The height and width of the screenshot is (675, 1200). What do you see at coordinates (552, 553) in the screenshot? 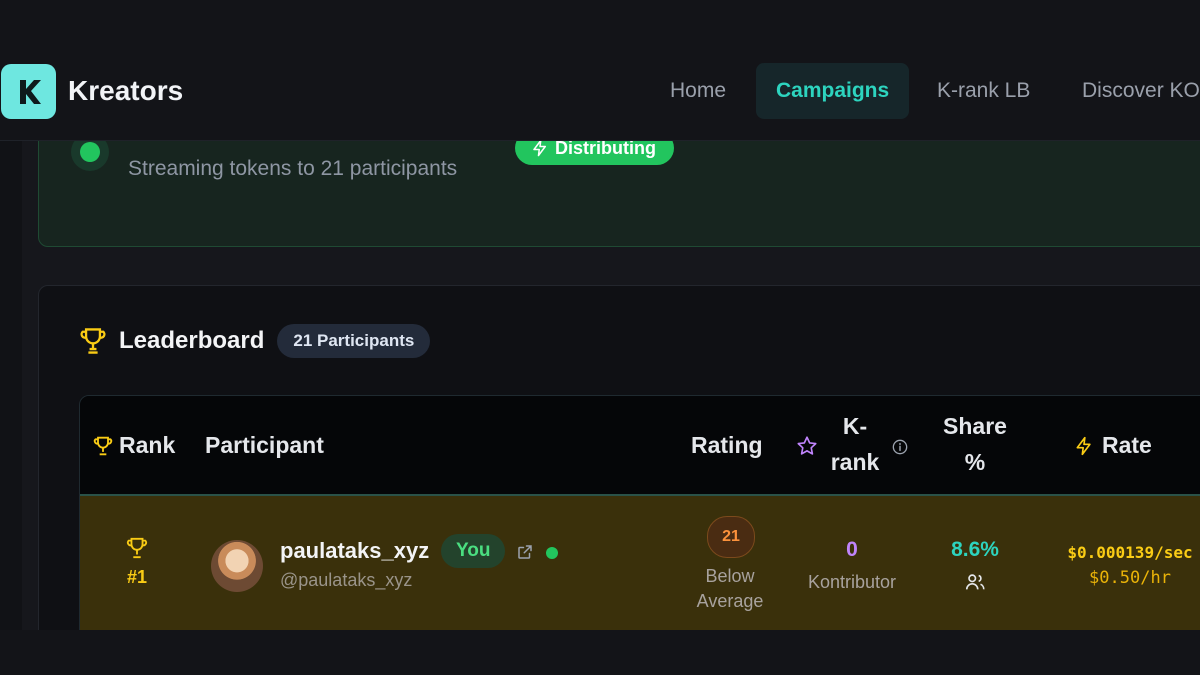
I see `online-status-dot` at bounding box center [552, 553].